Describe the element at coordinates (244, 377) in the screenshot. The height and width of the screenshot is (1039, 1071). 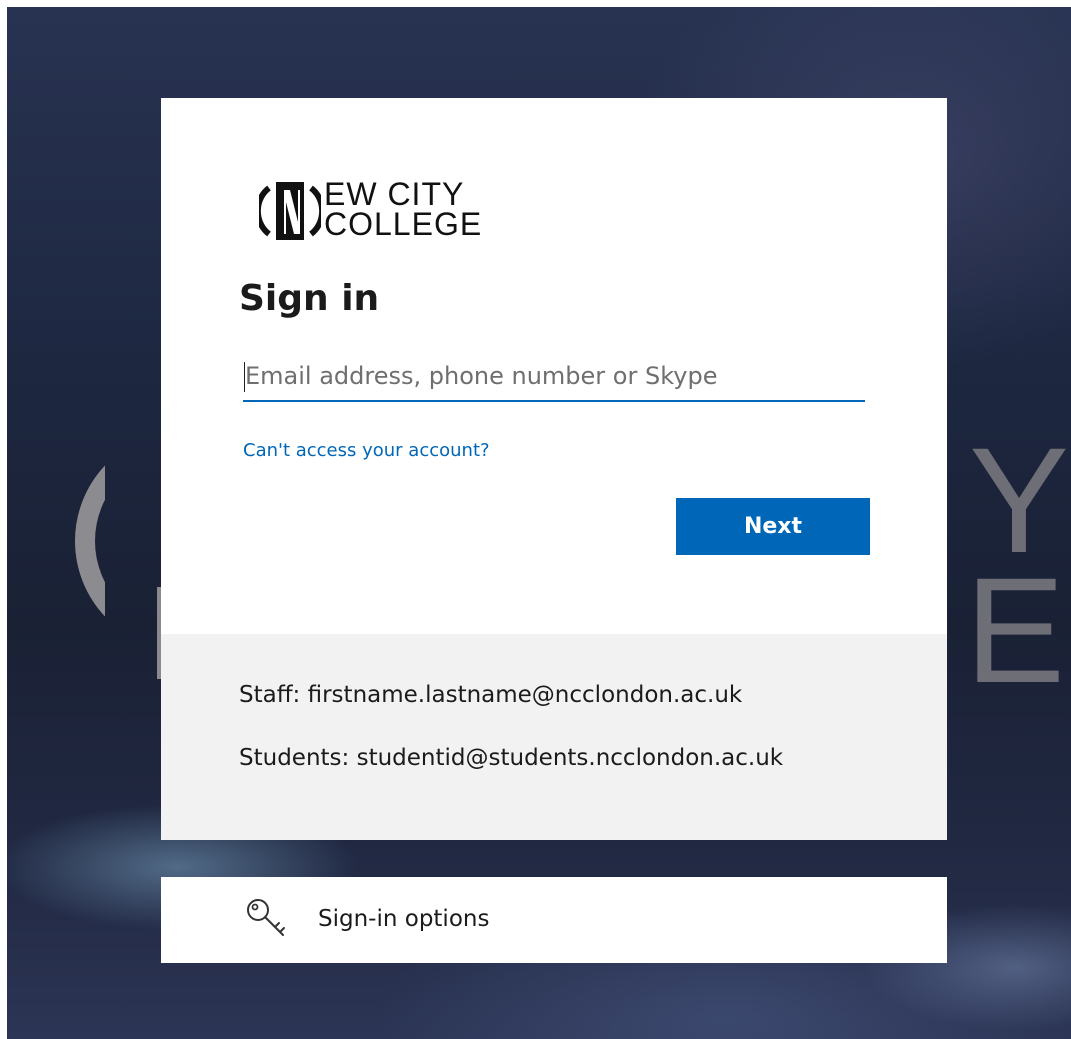
I see `text-caret` at that location.